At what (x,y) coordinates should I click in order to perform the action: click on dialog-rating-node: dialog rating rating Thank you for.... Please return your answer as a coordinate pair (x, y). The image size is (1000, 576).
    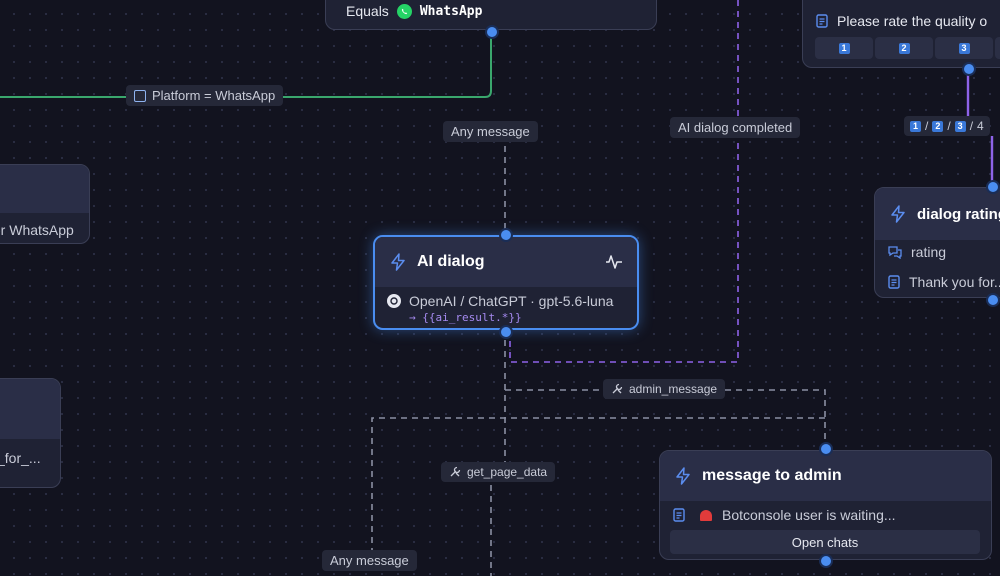
    Looking at the image, I should click on (937, 242).